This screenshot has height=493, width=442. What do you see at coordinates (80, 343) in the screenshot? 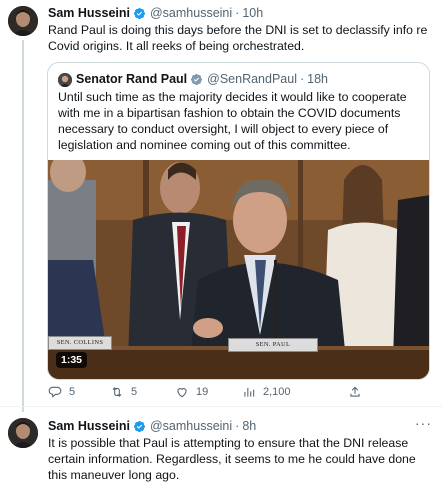
I see `nameplate-collins: SEN. COLLINS` at bounding box center [80, 343].